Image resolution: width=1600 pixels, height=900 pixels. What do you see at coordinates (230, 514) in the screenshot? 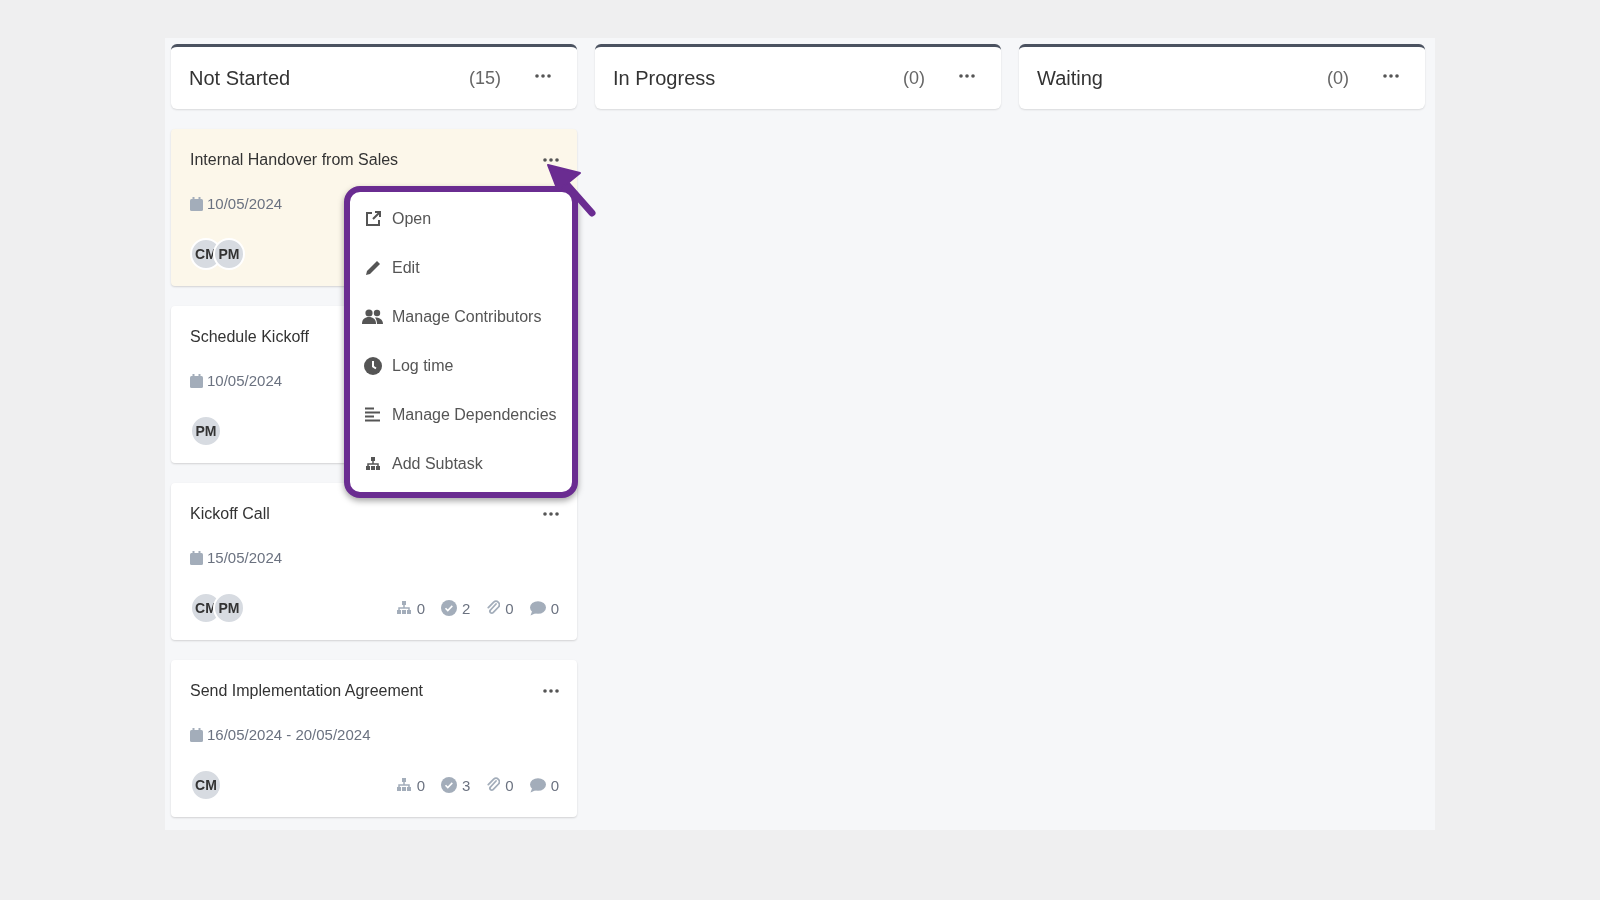
I see `card-title: Kickoff Call` at bounding box center [230, 514].